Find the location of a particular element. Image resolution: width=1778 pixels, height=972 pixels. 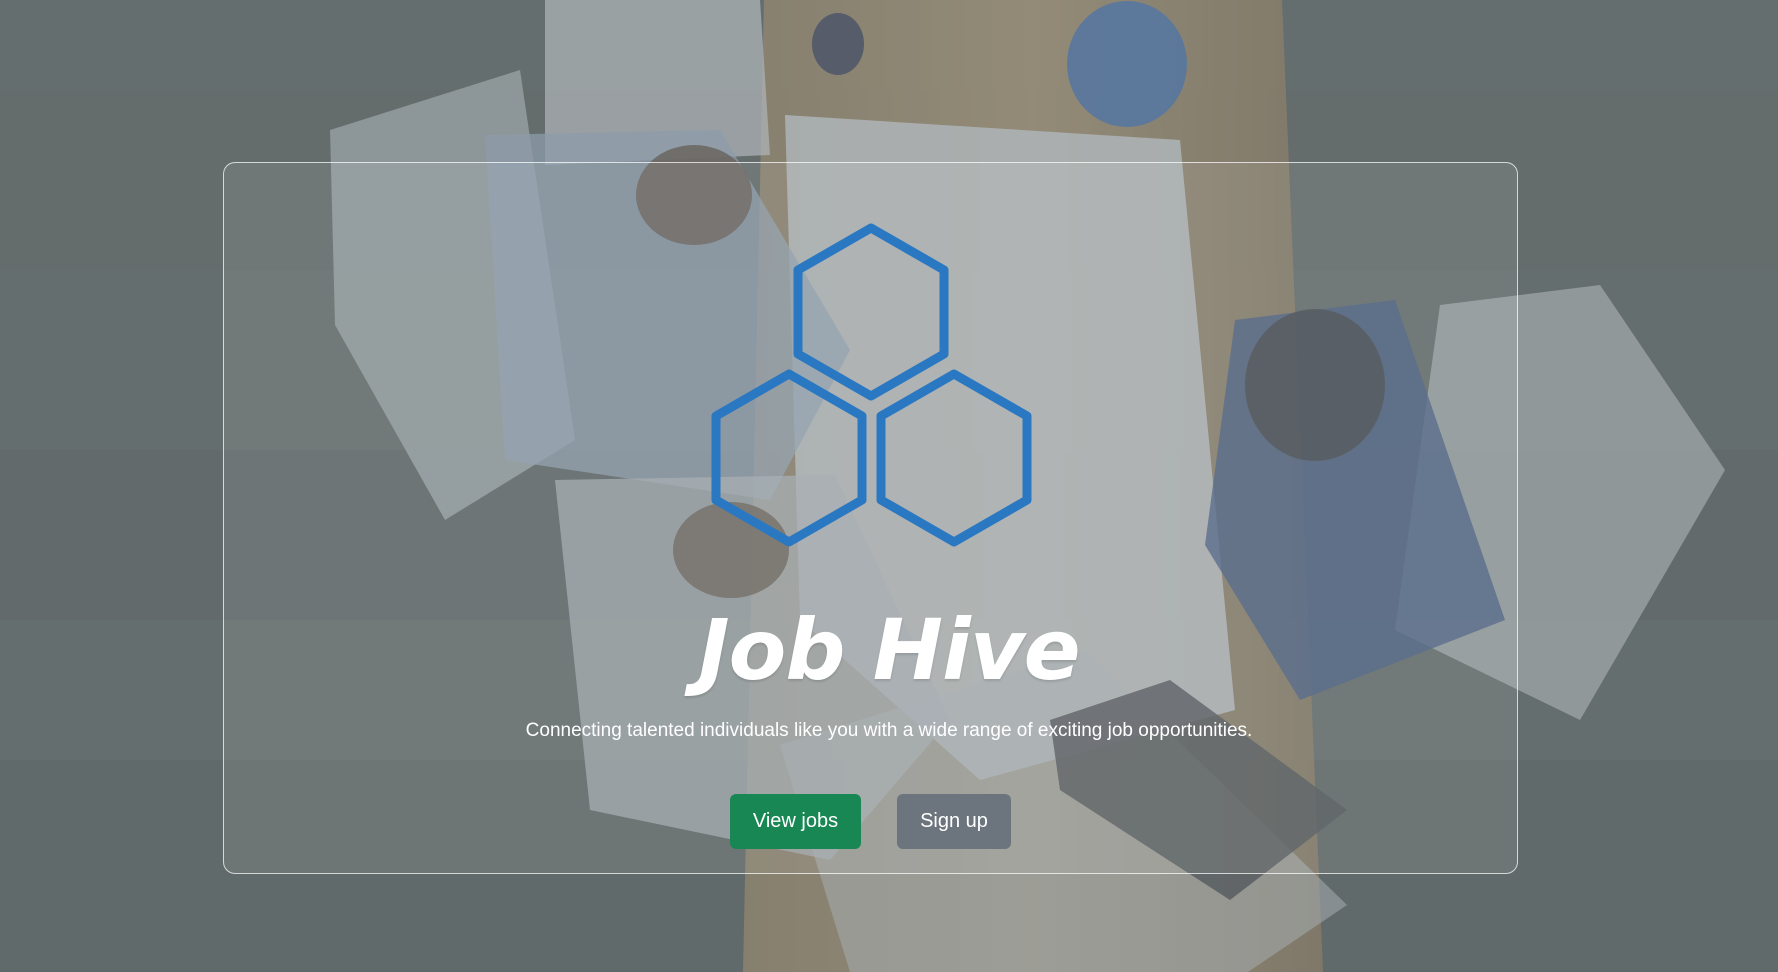

view-jobs-button: View jobs is located at coordinates (795, 821).